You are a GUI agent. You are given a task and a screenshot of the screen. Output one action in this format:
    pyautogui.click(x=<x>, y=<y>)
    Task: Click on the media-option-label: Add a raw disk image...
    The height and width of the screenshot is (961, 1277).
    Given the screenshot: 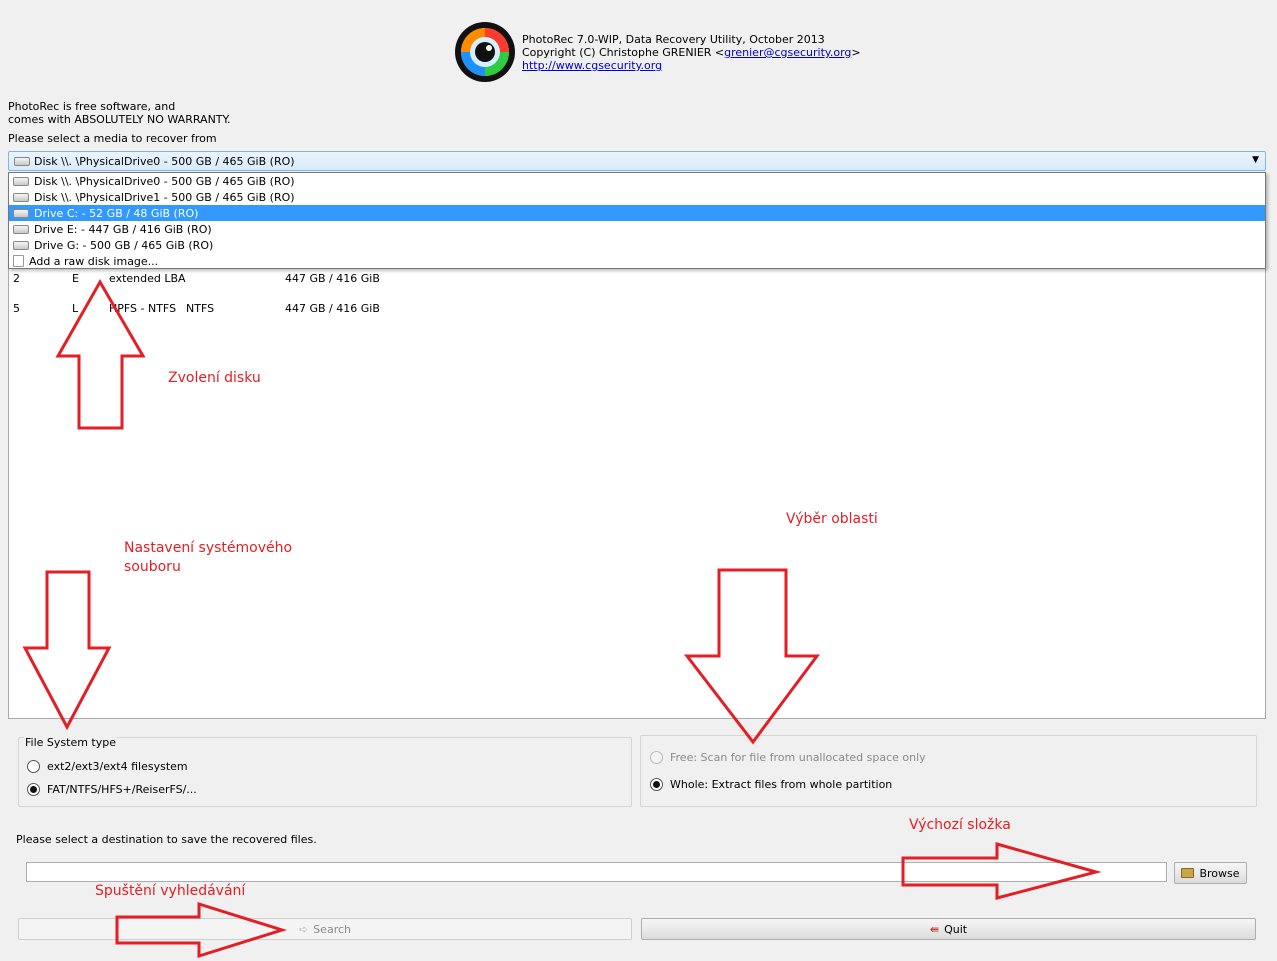 What is the action you would take?
    pyautogui.click(x=94, y=261)
    